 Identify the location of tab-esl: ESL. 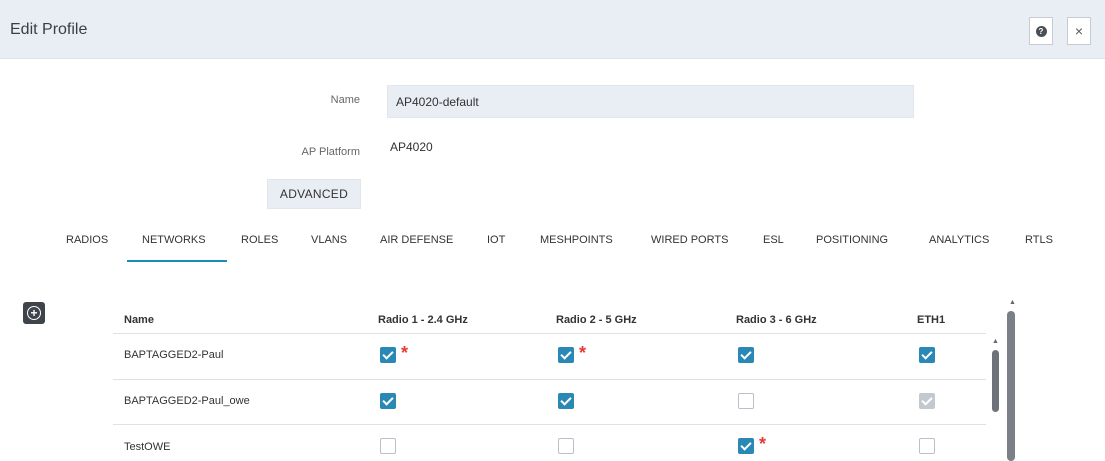
(773, 240).